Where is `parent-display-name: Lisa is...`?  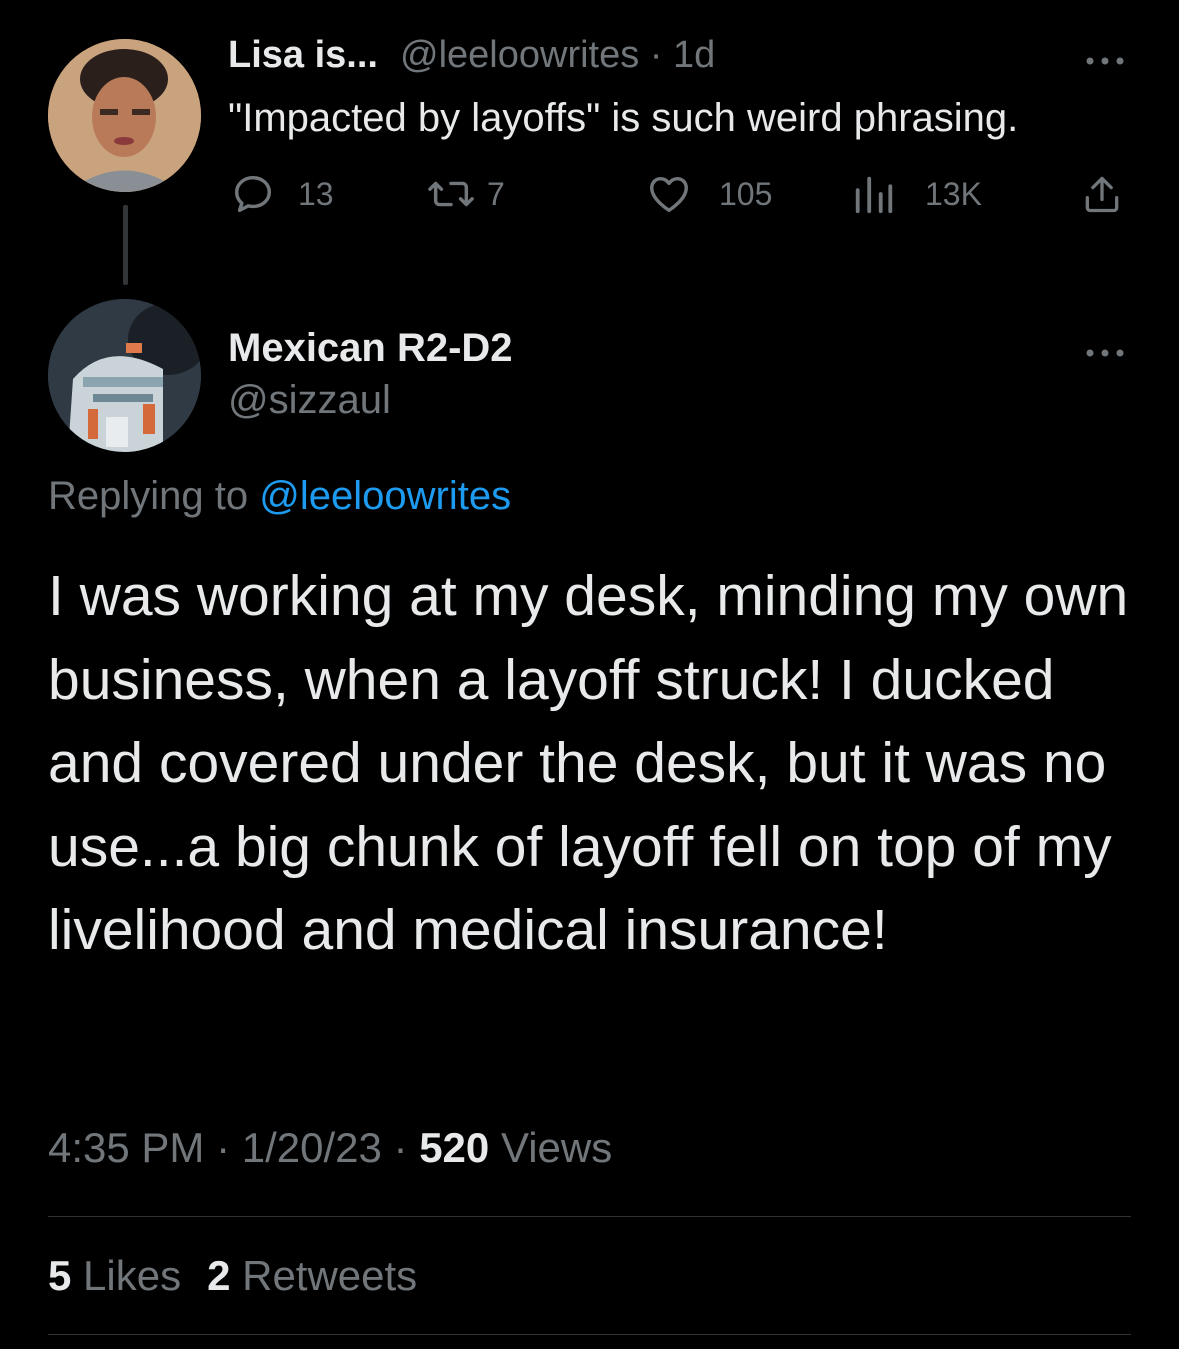
parent-display-name: Lisa is... is located at coordinates (303, 55).